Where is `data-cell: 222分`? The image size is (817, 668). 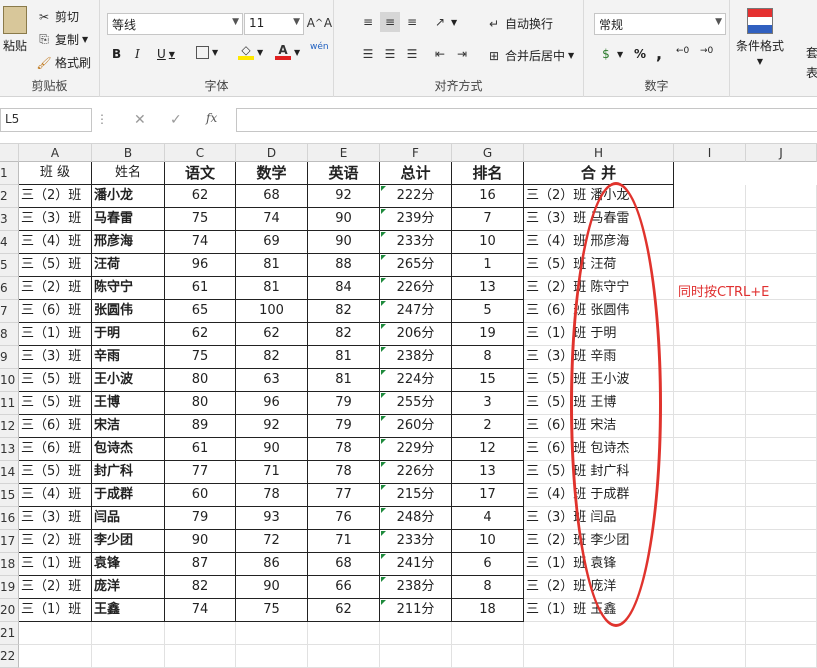 data-cell: 222分 is located at coordinates (416, 196).